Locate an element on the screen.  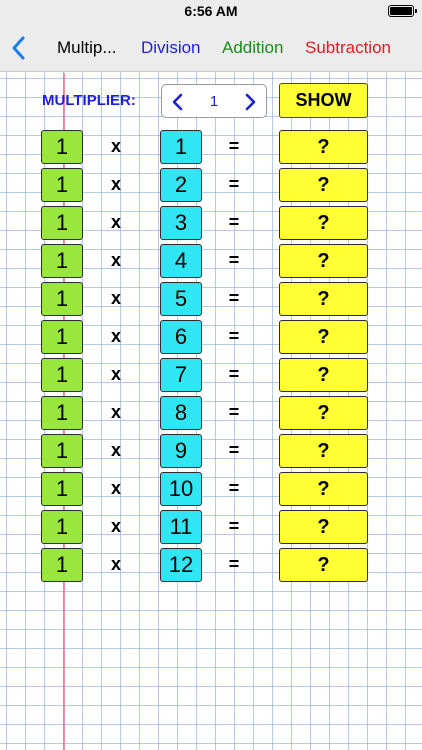
status-bar: 6:56 AM is located at coordinates (211, 12).